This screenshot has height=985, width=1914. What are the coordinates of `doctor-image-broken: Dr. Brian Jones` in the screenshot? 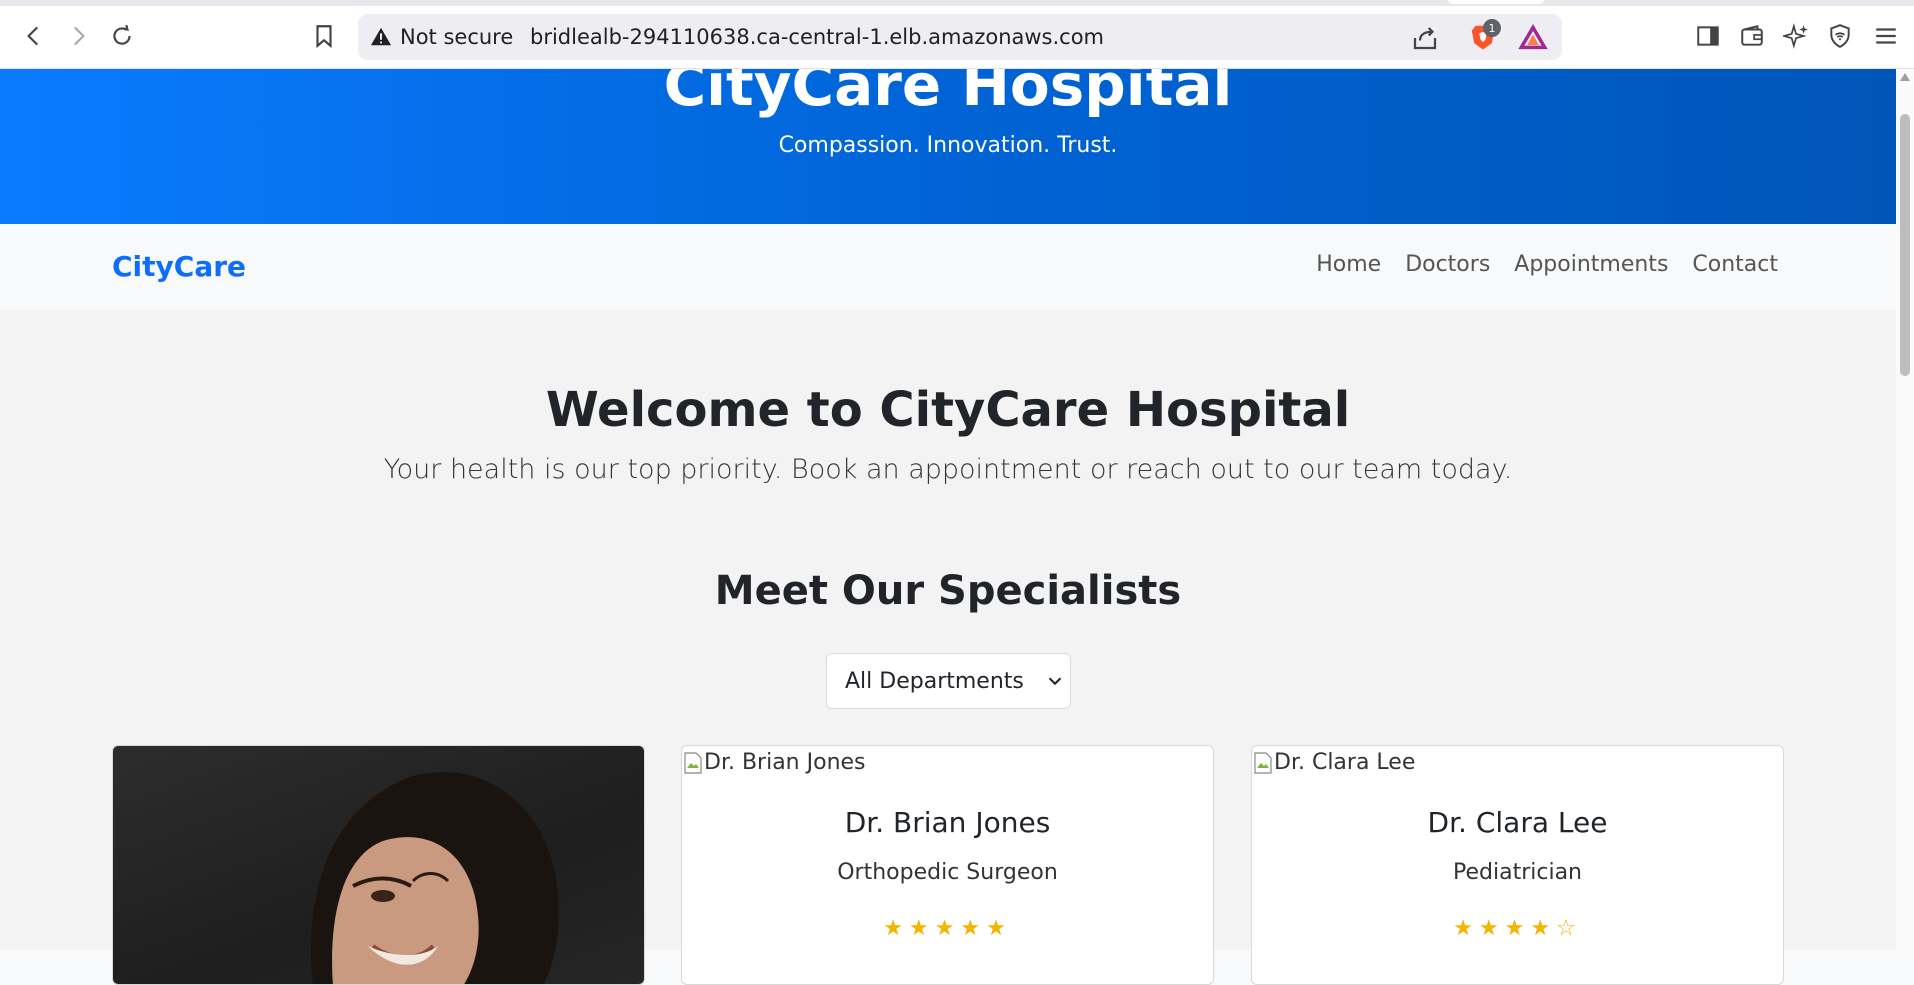 It's located at (775, 762).